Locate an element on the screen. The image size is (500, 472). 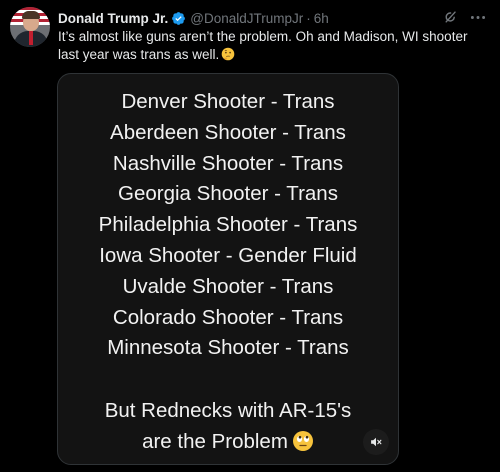
media-footer-line-2-text: are the Problem is located at coordinates (215, 441).